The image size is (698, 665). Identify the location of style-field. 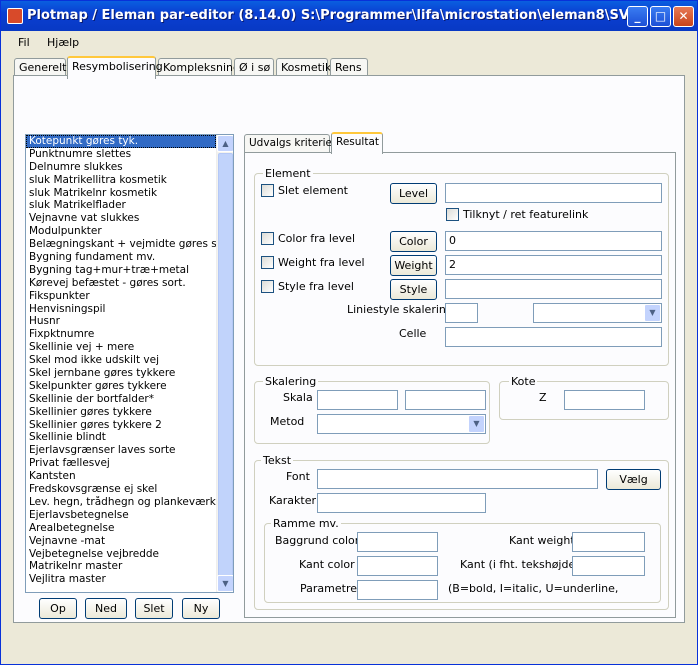
(553, 289).